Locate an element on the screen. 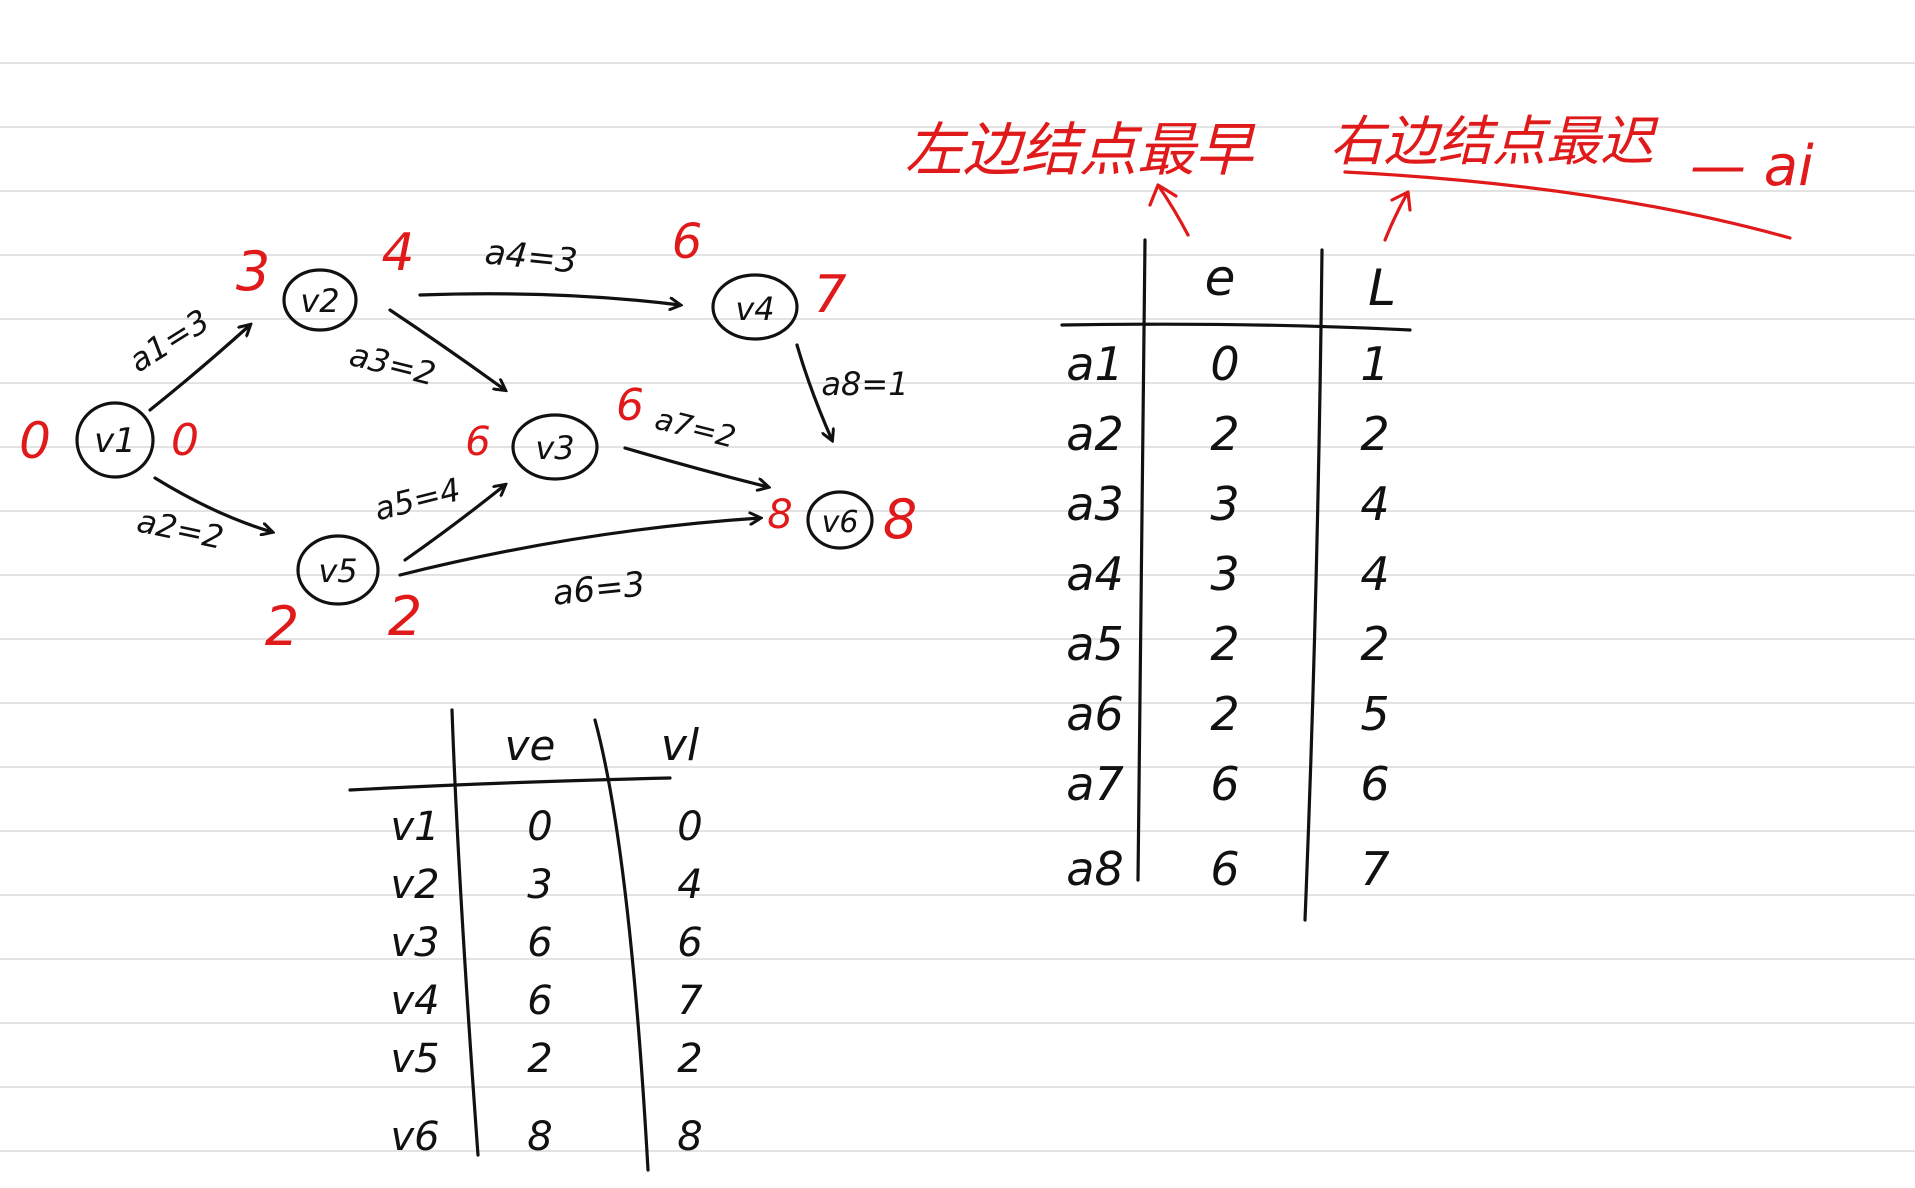 The image size is (1915, 1188). activity-table-cell-name: a1 is located at coordinates (1094, 364).